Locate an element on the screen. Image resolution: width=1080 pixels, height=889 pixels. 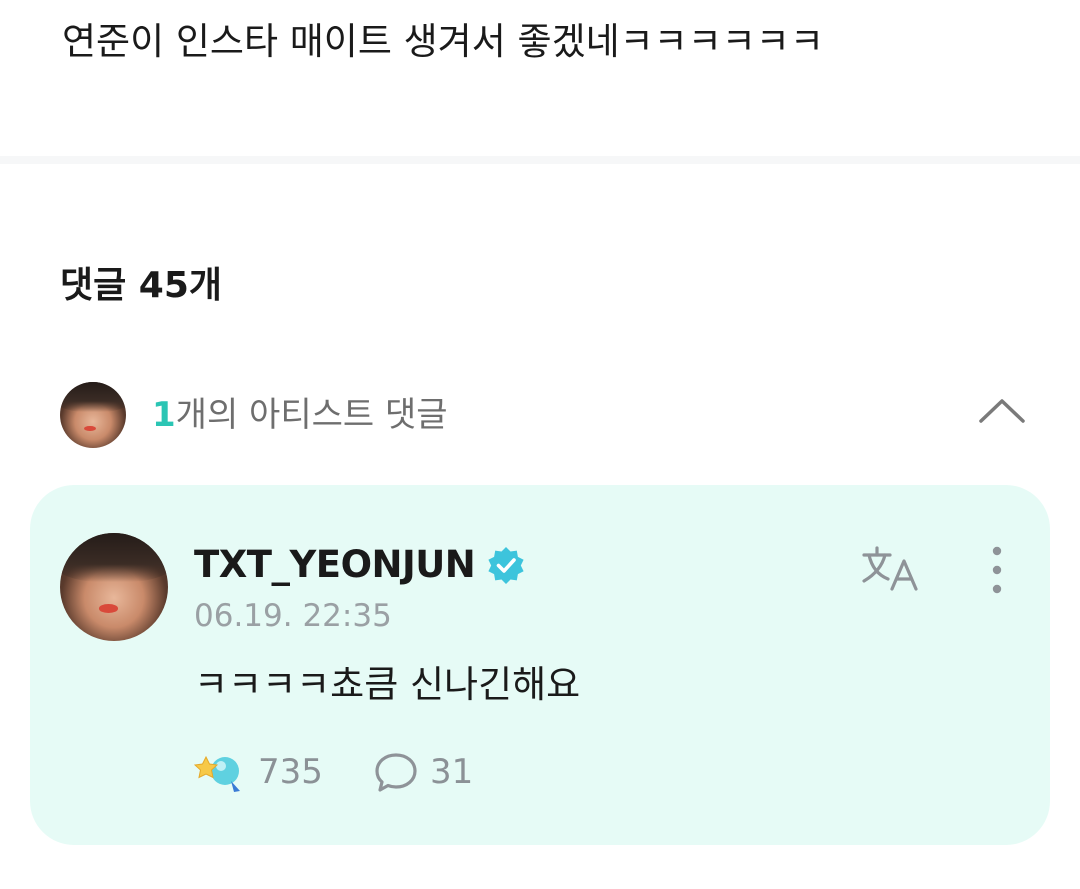
verified-badge-icon is located at coordinates (506, 565).